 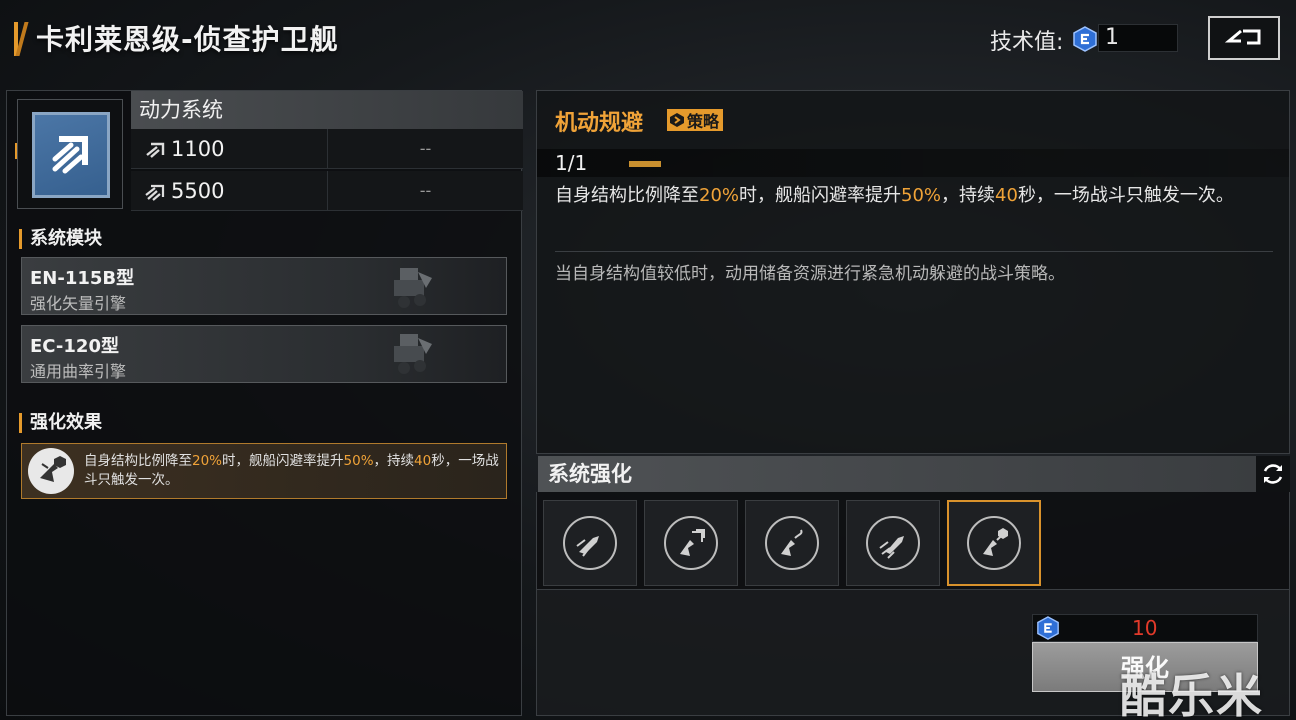 I want to click on effects-section-title: 强化效果, so click(x=60, y=423).